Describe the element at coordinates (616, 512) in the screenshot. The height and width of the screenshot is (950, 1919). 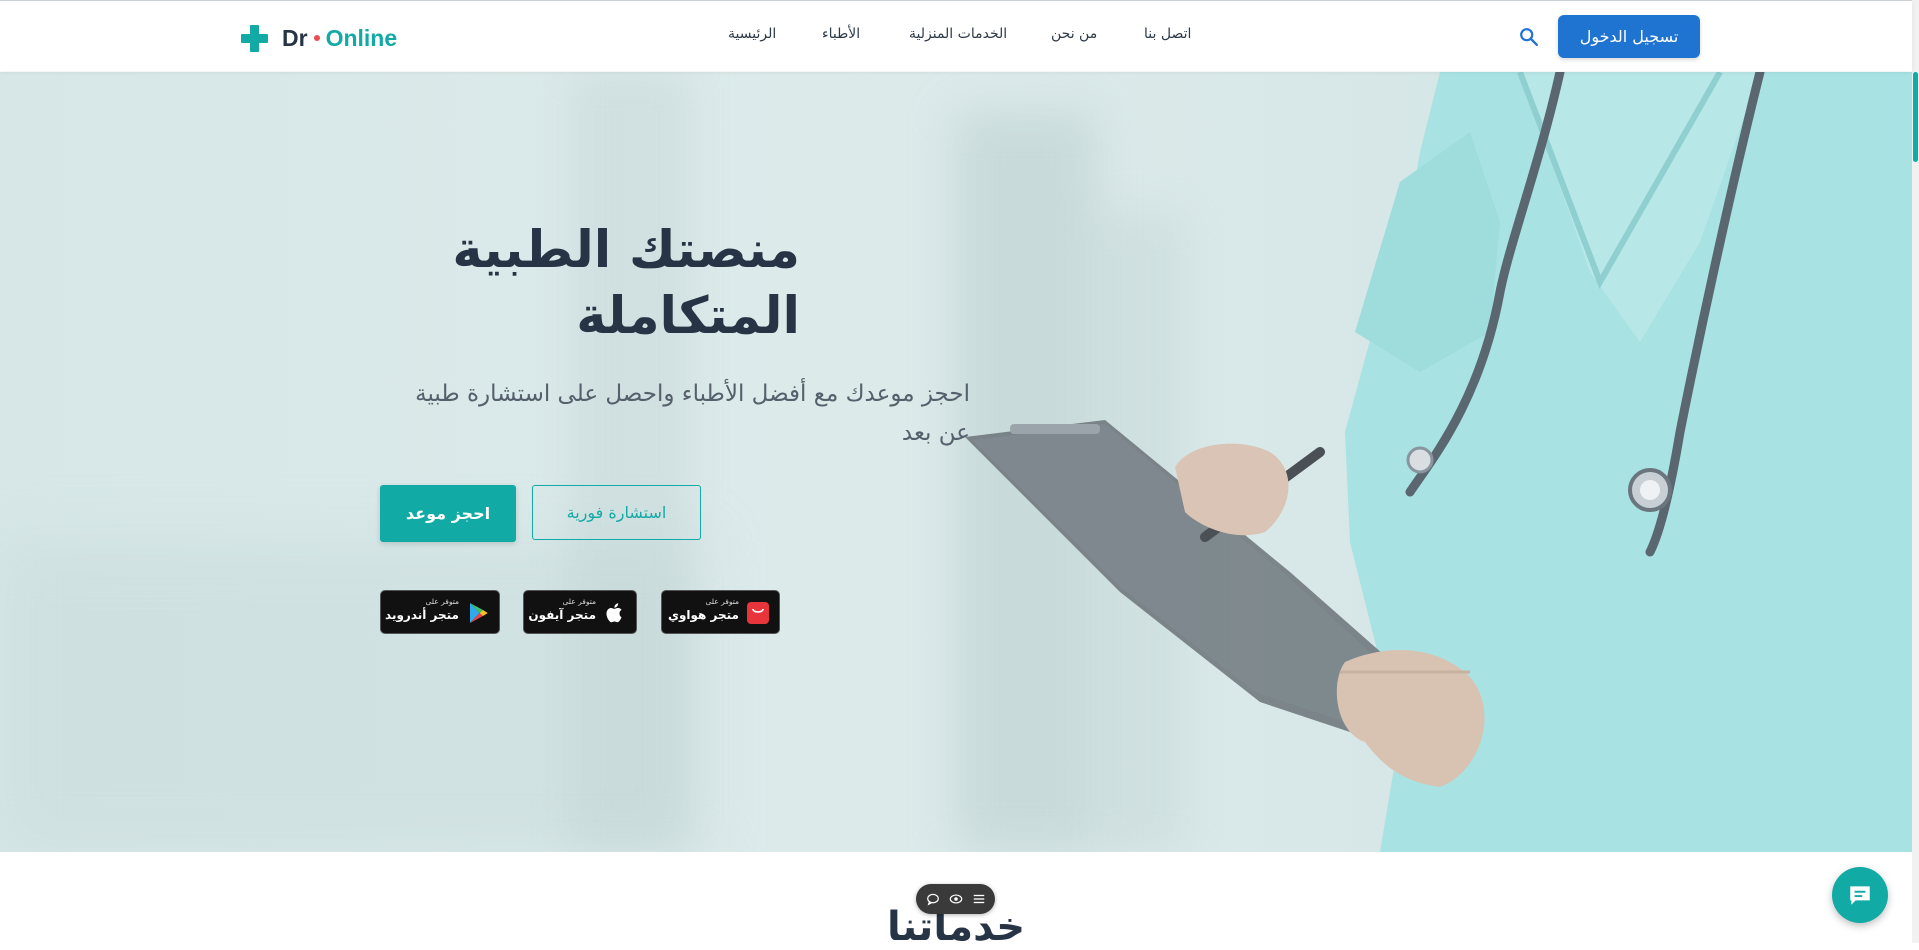
I see `instant-consultation-button: استشارة فورية` at that location.